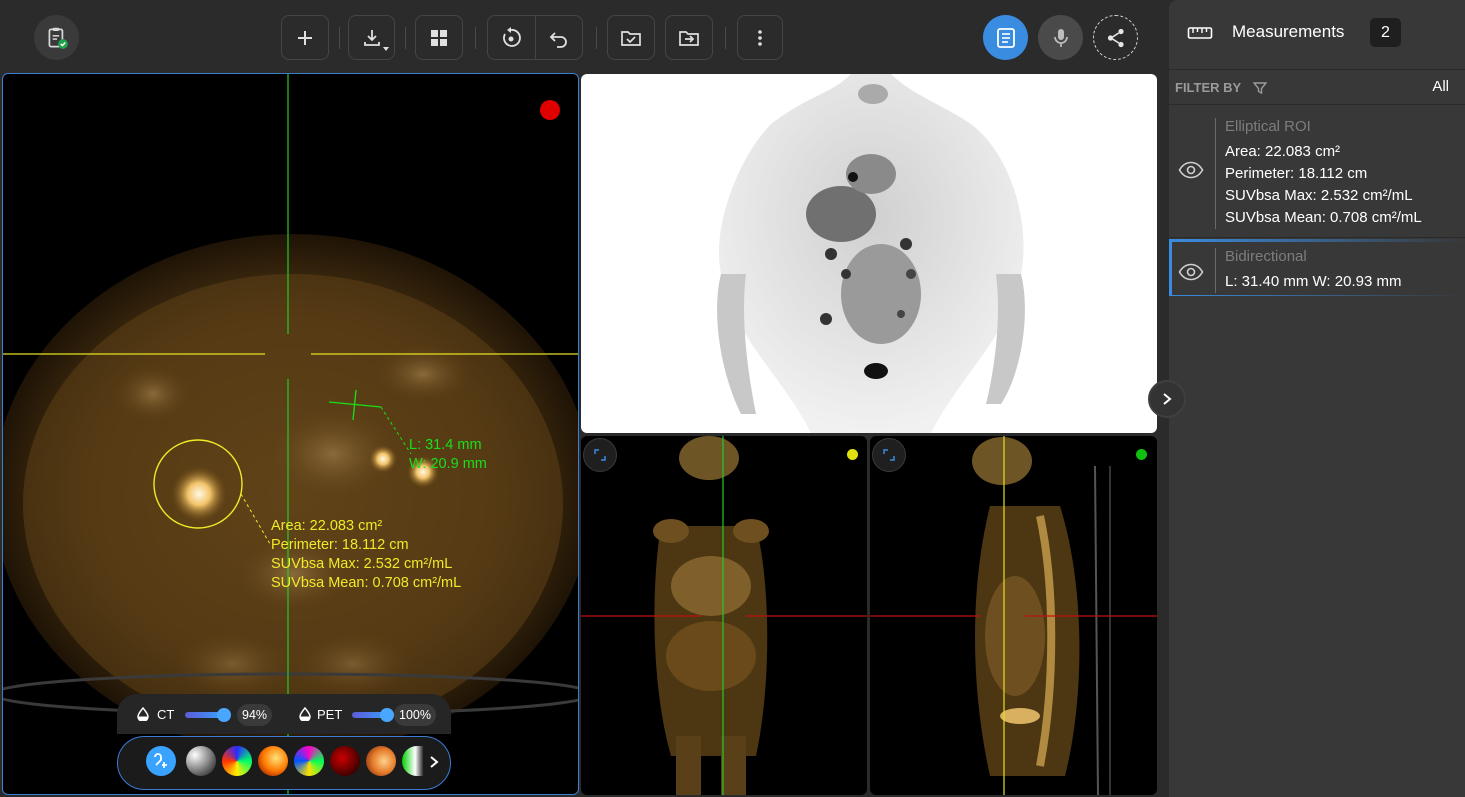 This screenshot has height=797, width=1465. I want to click on more-button, so click(760, 37).